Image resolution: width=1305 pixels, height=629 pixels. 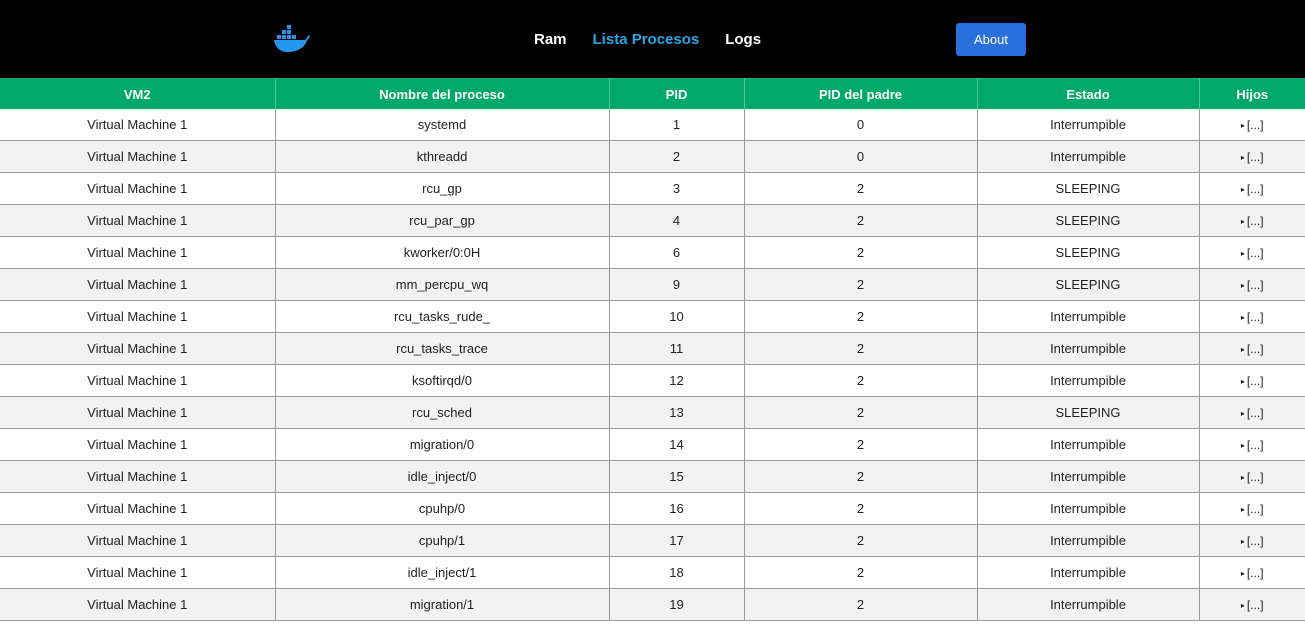 What do you see at coordinates (677, 604) in the screenshot?
I see `cell-pid: 19` at bounding box center [677, 604].